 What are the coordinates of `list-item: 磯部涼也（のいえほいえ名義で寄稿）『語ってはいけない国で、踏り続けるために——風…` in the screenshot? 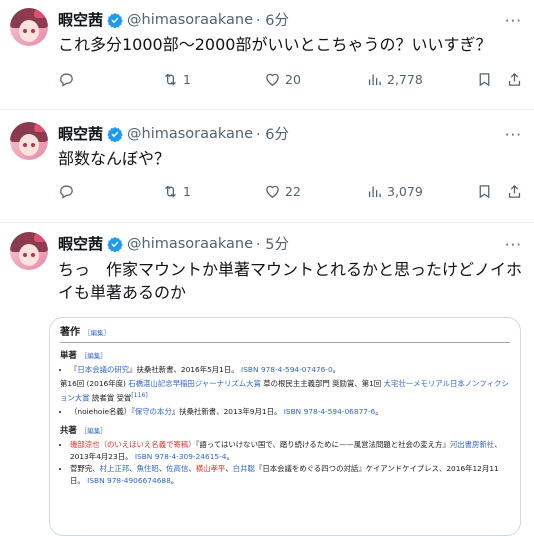 It's located at (290, 451).